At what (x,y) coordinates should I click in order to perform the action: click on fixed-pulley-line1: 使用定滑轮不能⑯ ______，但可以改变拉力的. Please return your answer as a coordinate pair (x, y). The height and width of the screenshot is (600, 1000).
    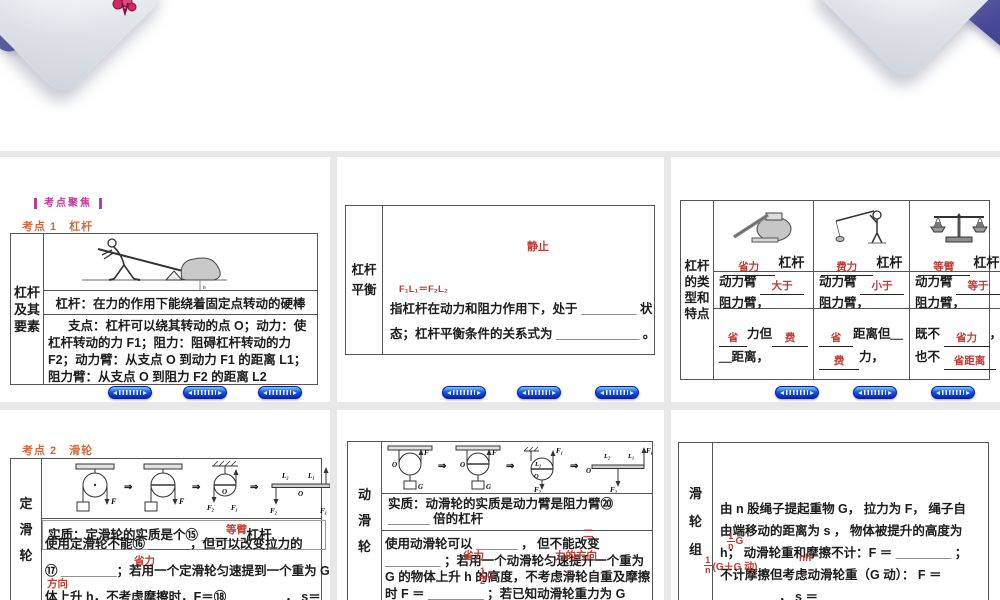
    Looking at the image, I should click on (174, 544).